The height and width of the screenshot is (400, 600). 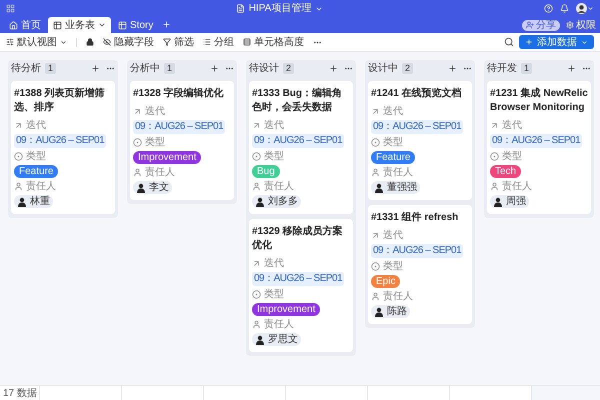 I want to click on help-icon, so click(x=548, y=8).